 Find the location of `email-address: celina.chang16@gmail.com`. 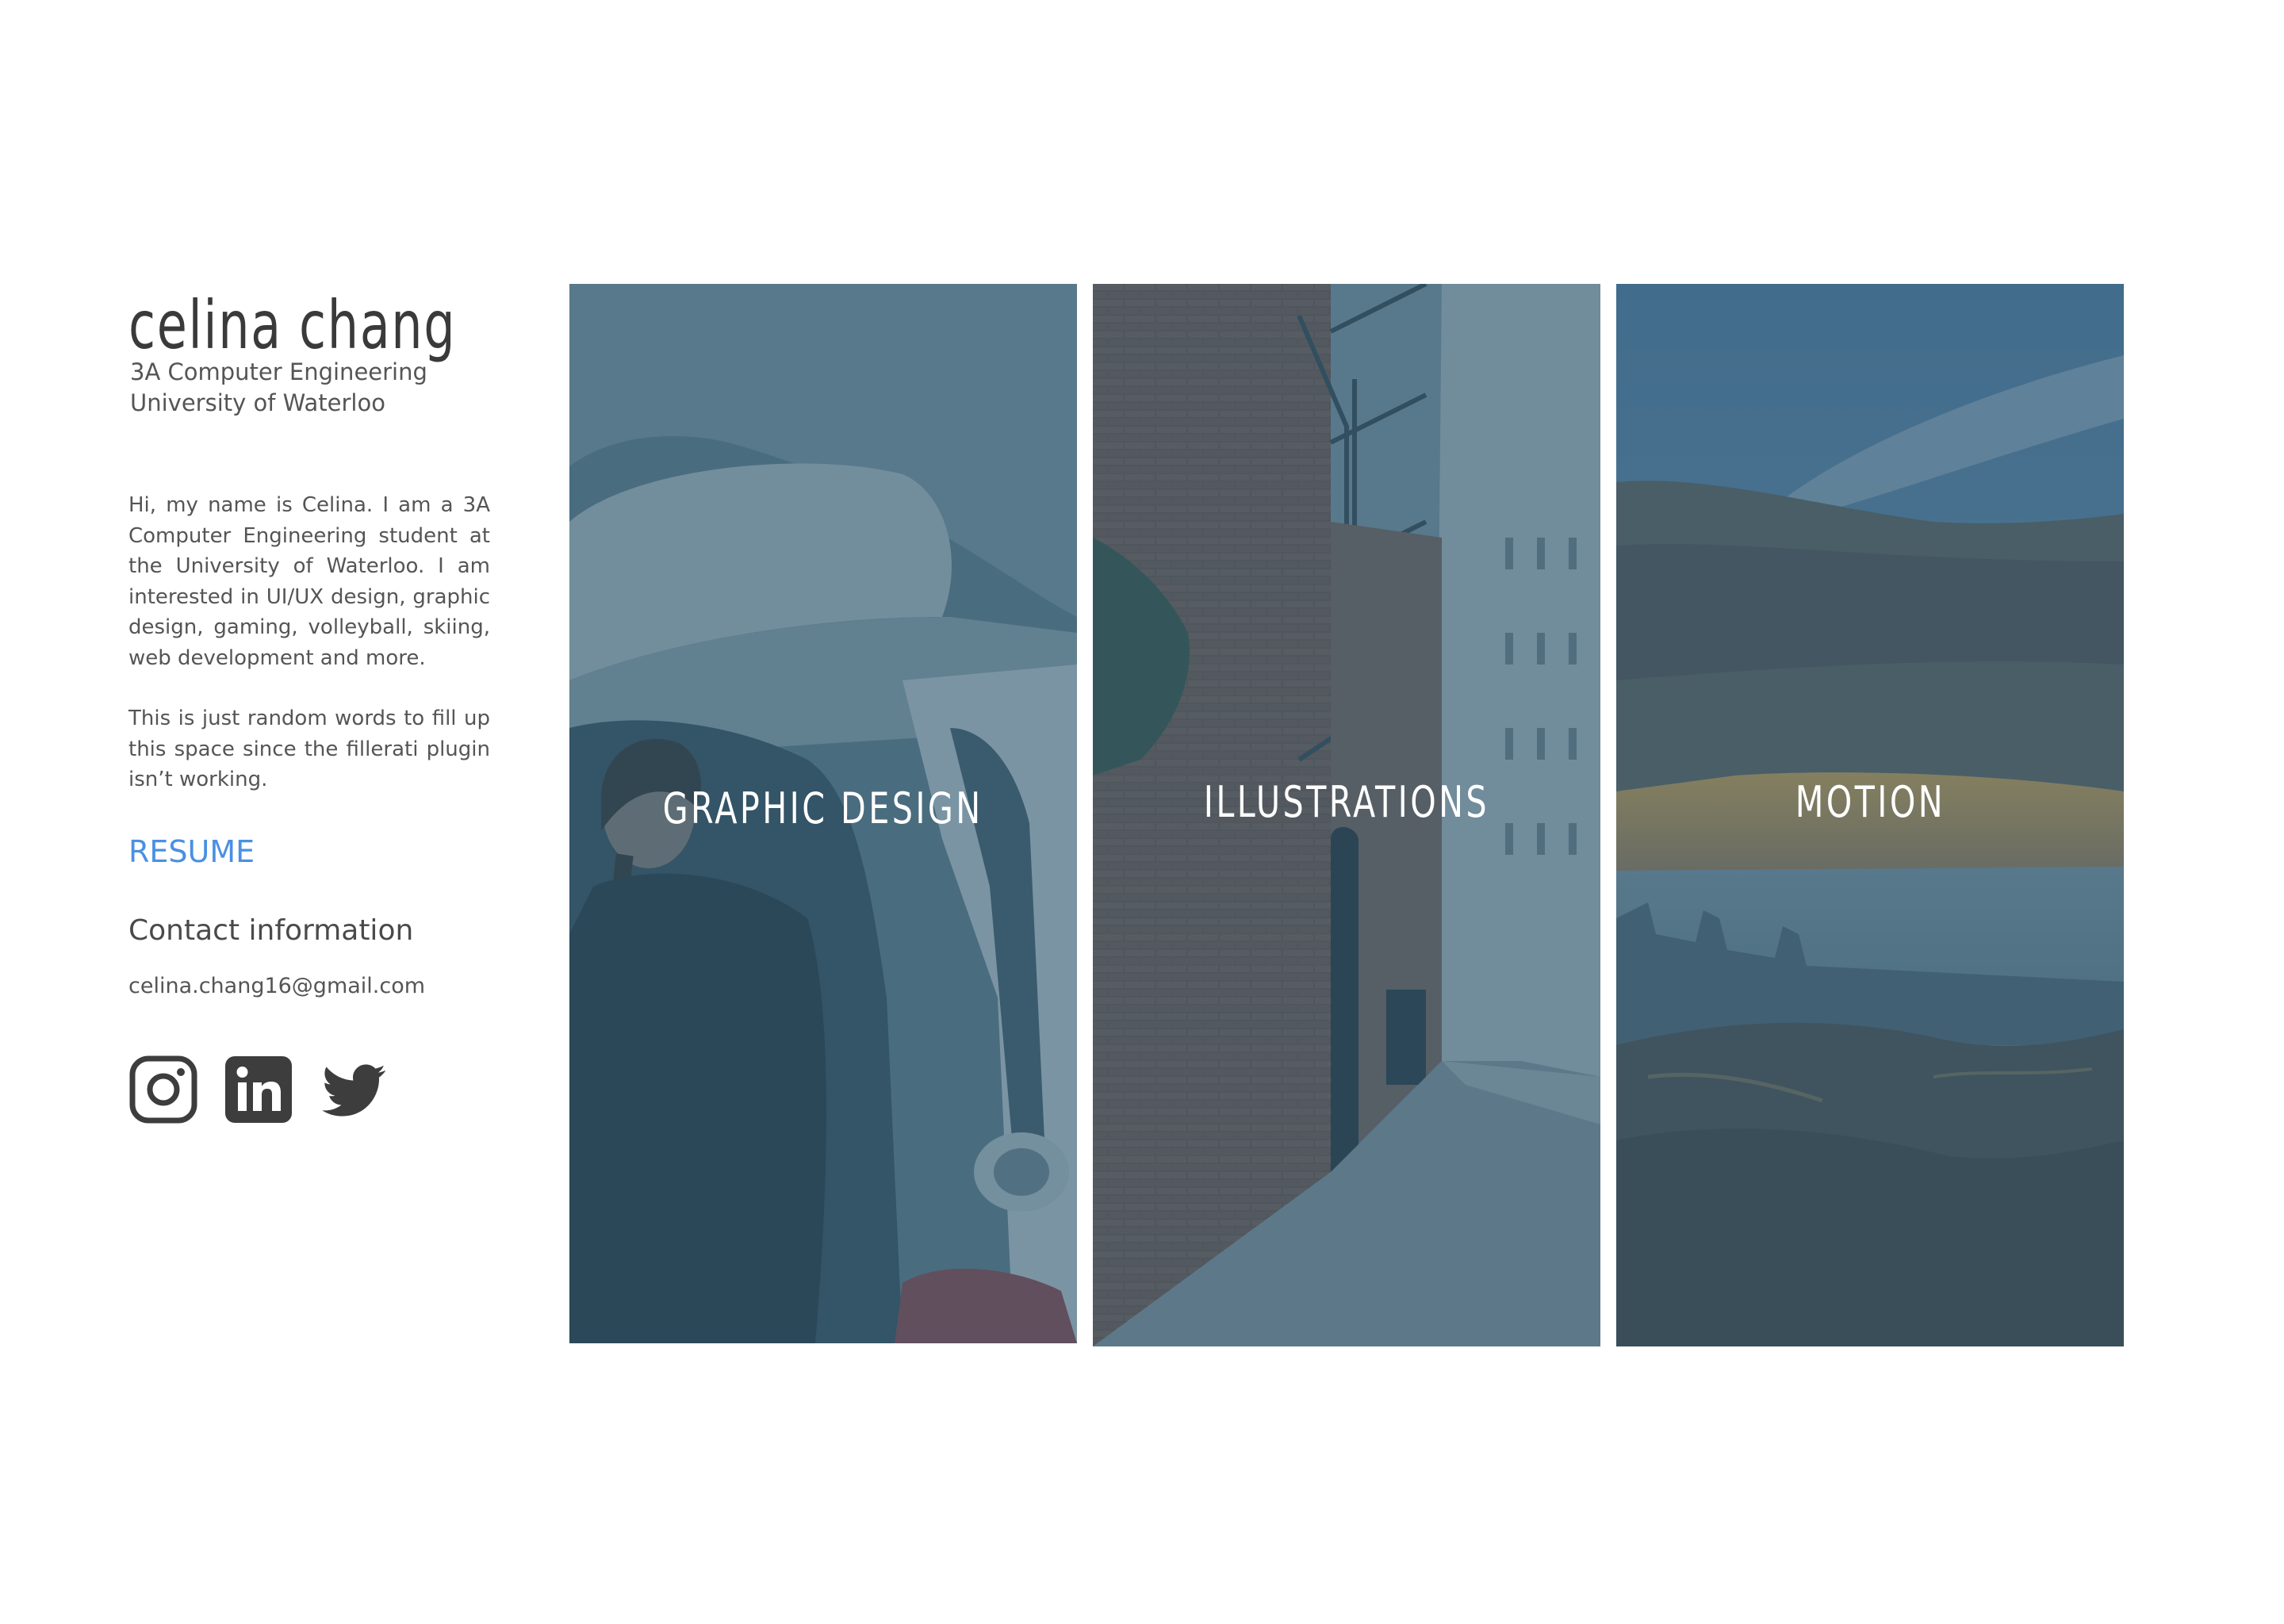

email-address: celina.chang16@gmail.com is located at coordinates (276, 986).